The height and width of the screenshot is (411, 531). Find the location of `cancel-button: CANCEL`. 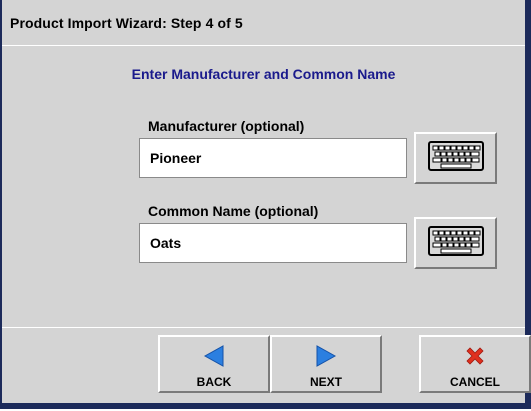

cancel-button: CANCEL is located at coordinates (475, 364).